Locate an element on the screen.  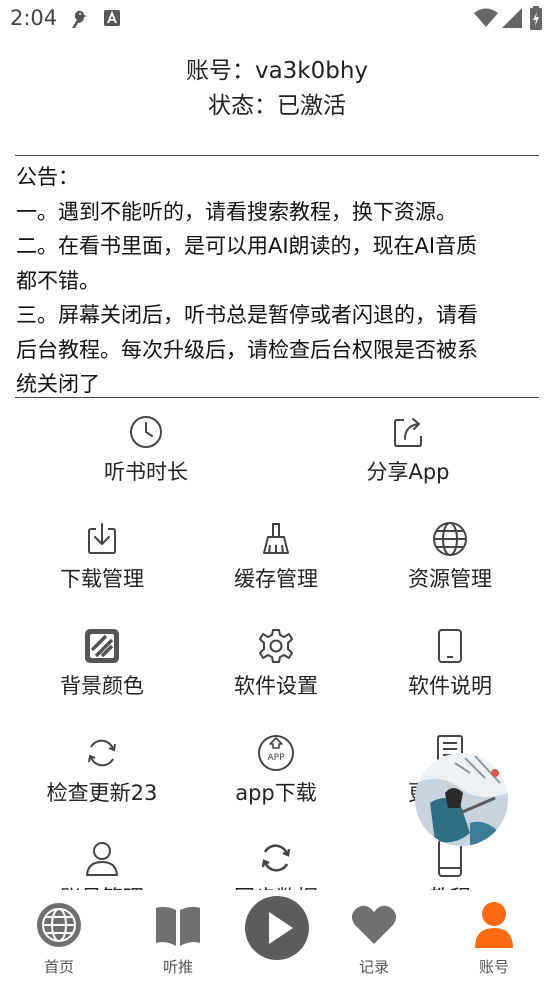
nav-account: 账号 is located at coordinates (494, 937).